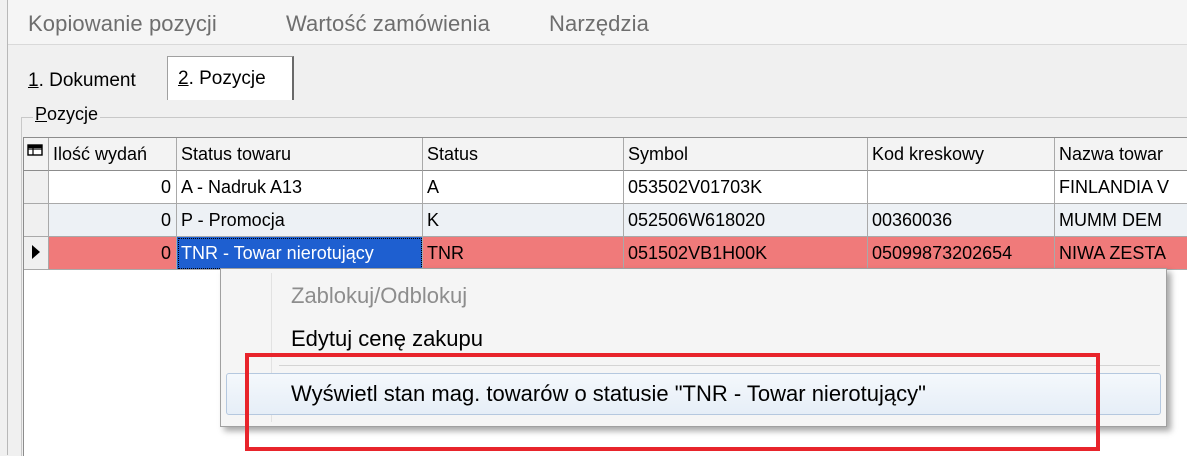 The width and height of the screenshot is (1187, 456). I want to click on cell-symbol: 053502V01703K, so click(746, 187).